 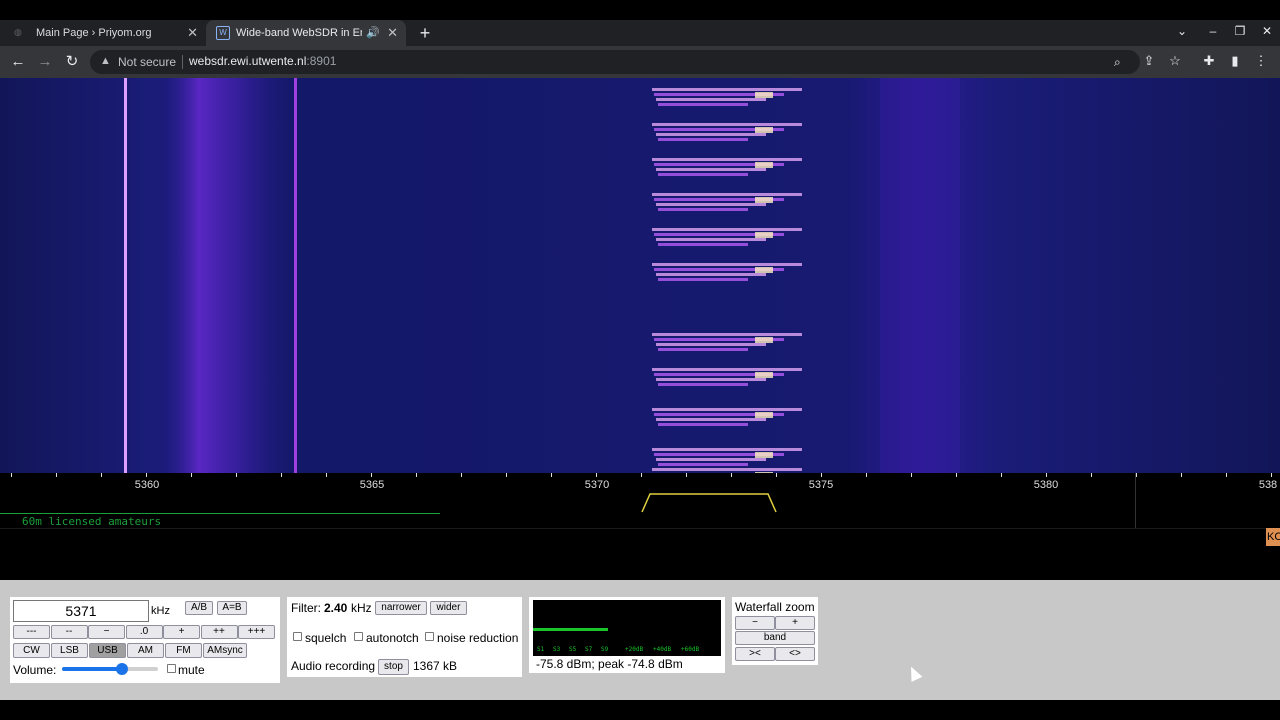 I want to click on tab-websdr: W Wide-band WebSDR in Enschede 🔊 ✕, so click(x=306, y=33).